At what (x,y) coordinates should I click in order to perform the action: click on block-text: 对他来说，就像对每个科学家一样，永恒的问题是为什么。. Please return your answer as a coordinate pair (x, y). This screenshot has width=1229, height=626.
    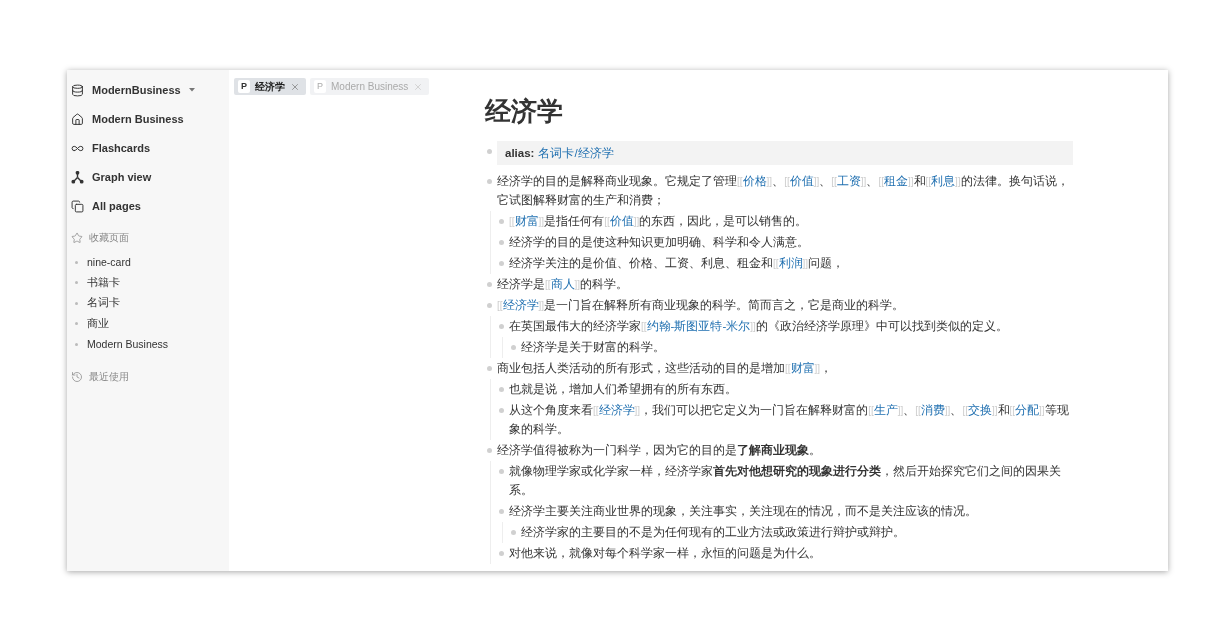
    Looking at the image, I should click on (665, 553).